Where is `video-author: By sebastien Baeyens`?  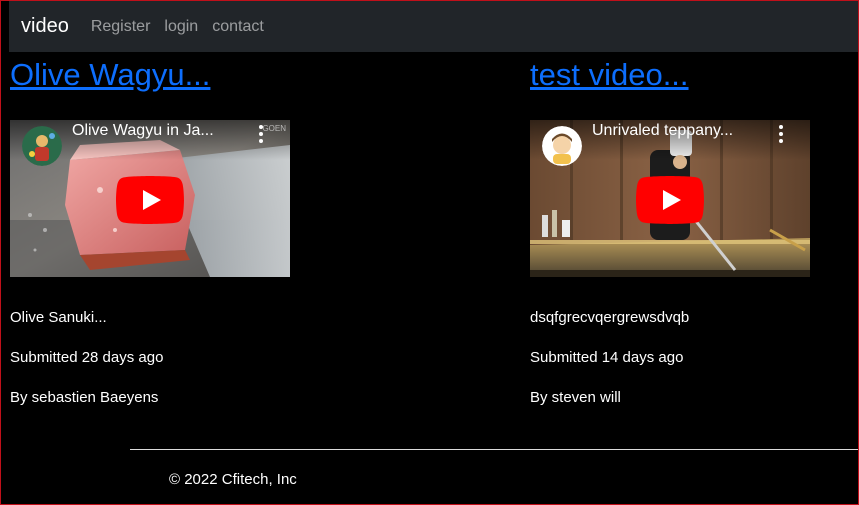
video-author: By sebastien Baeyens is located at coordinates (84, 397).